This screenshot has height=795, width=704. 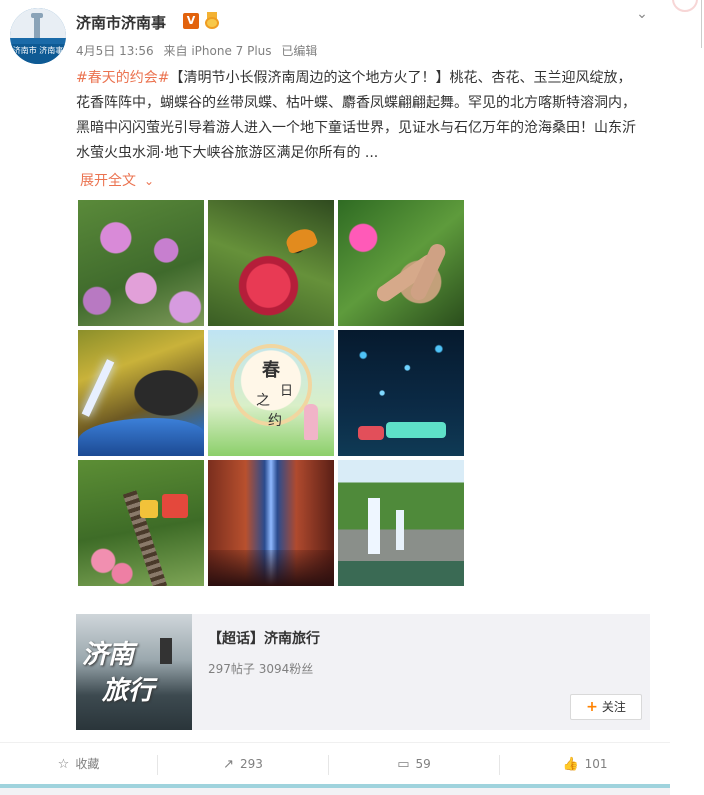 I want to click on image-thumbnail-hands-butterfly, so click(x=401, y=263).